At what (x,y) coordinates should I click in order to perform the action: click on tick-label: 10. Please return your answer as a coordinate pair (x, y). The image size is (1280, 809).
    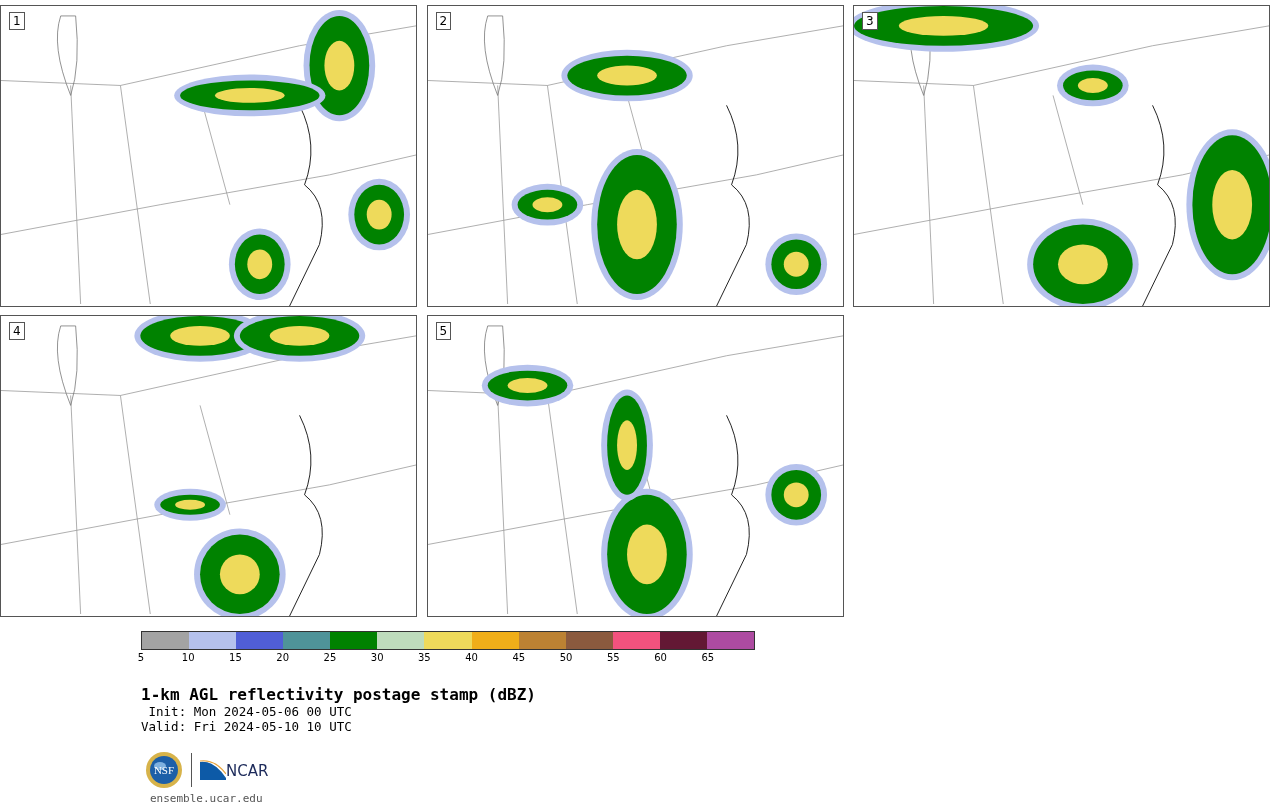
    Looking at the image, I should click on (188, 657).